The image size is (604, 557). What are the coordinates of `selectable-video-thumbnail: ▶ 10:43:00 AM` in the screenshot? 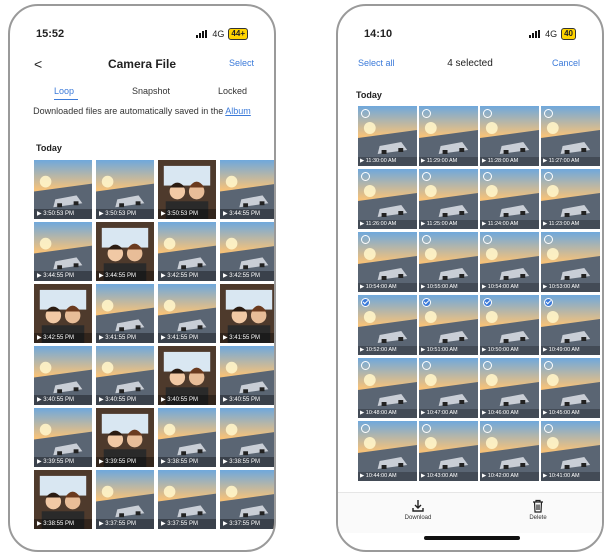 It's located at (448, 451).